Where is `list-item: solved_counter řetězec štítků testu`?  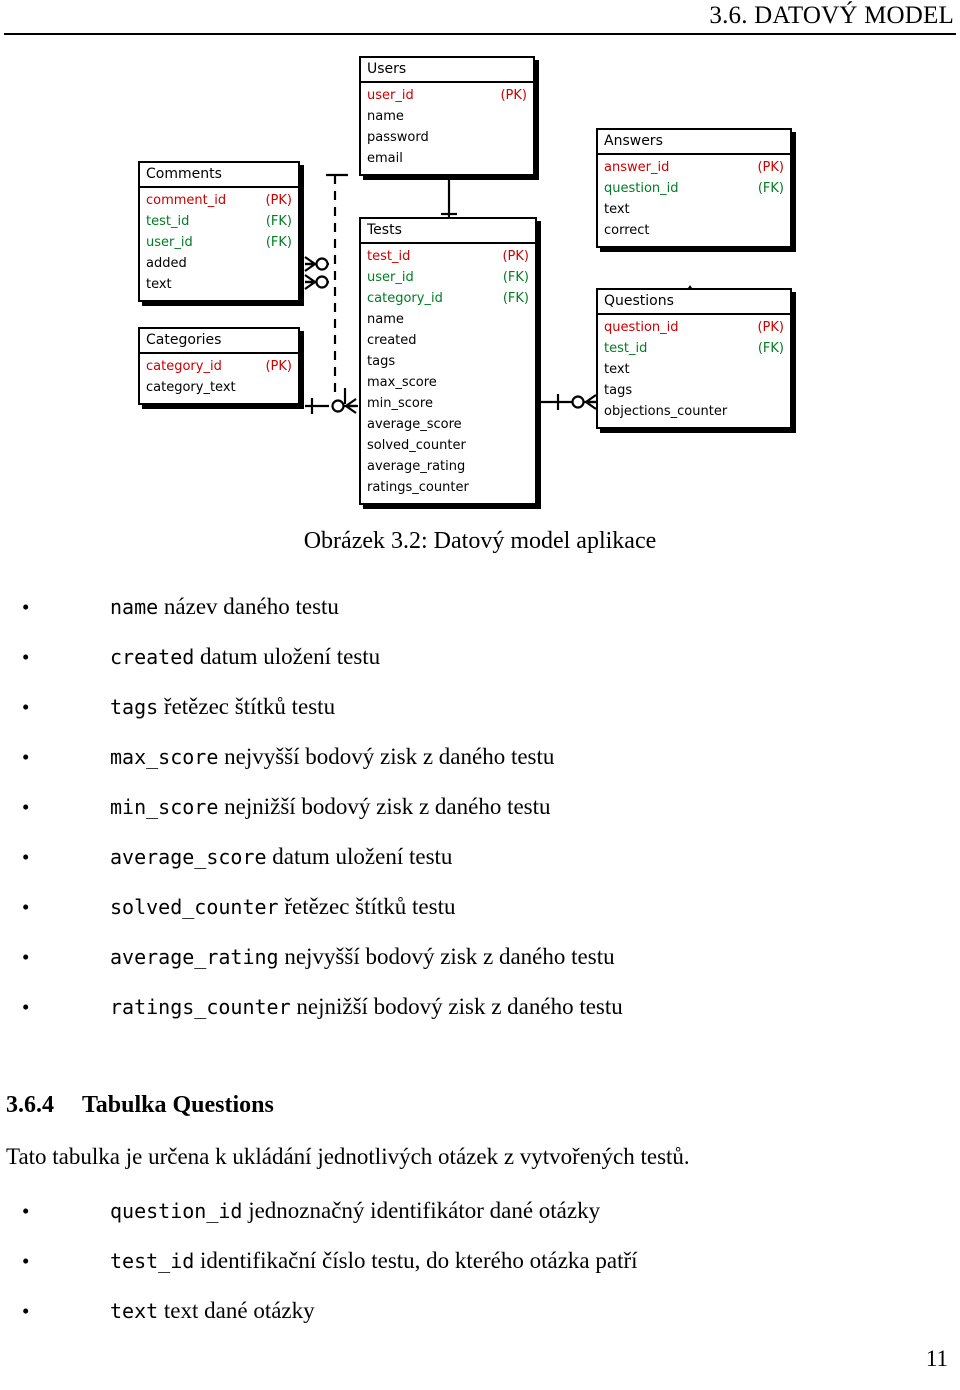 list-item: solved_counter řetězec štítků testu is located at coordinates (480, 907).